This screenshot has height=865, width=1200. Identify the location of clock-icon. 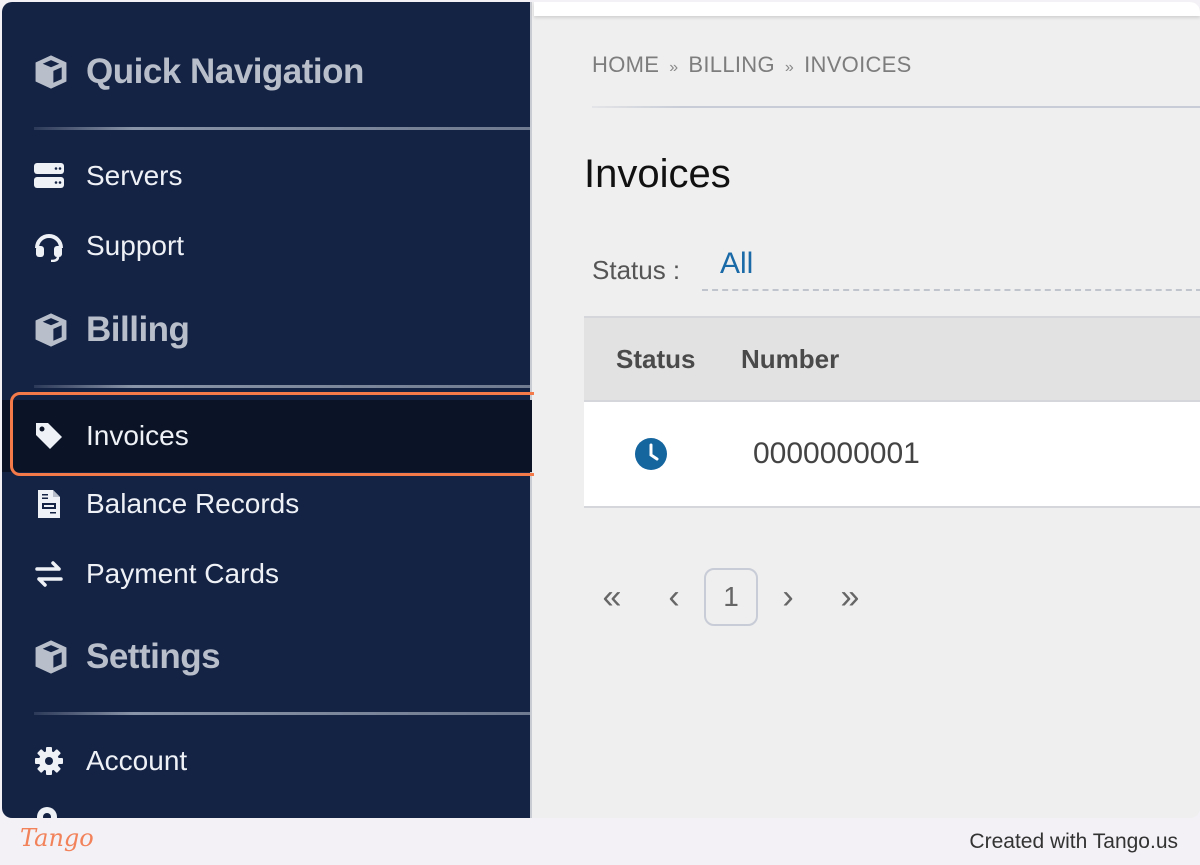
(651, 454).